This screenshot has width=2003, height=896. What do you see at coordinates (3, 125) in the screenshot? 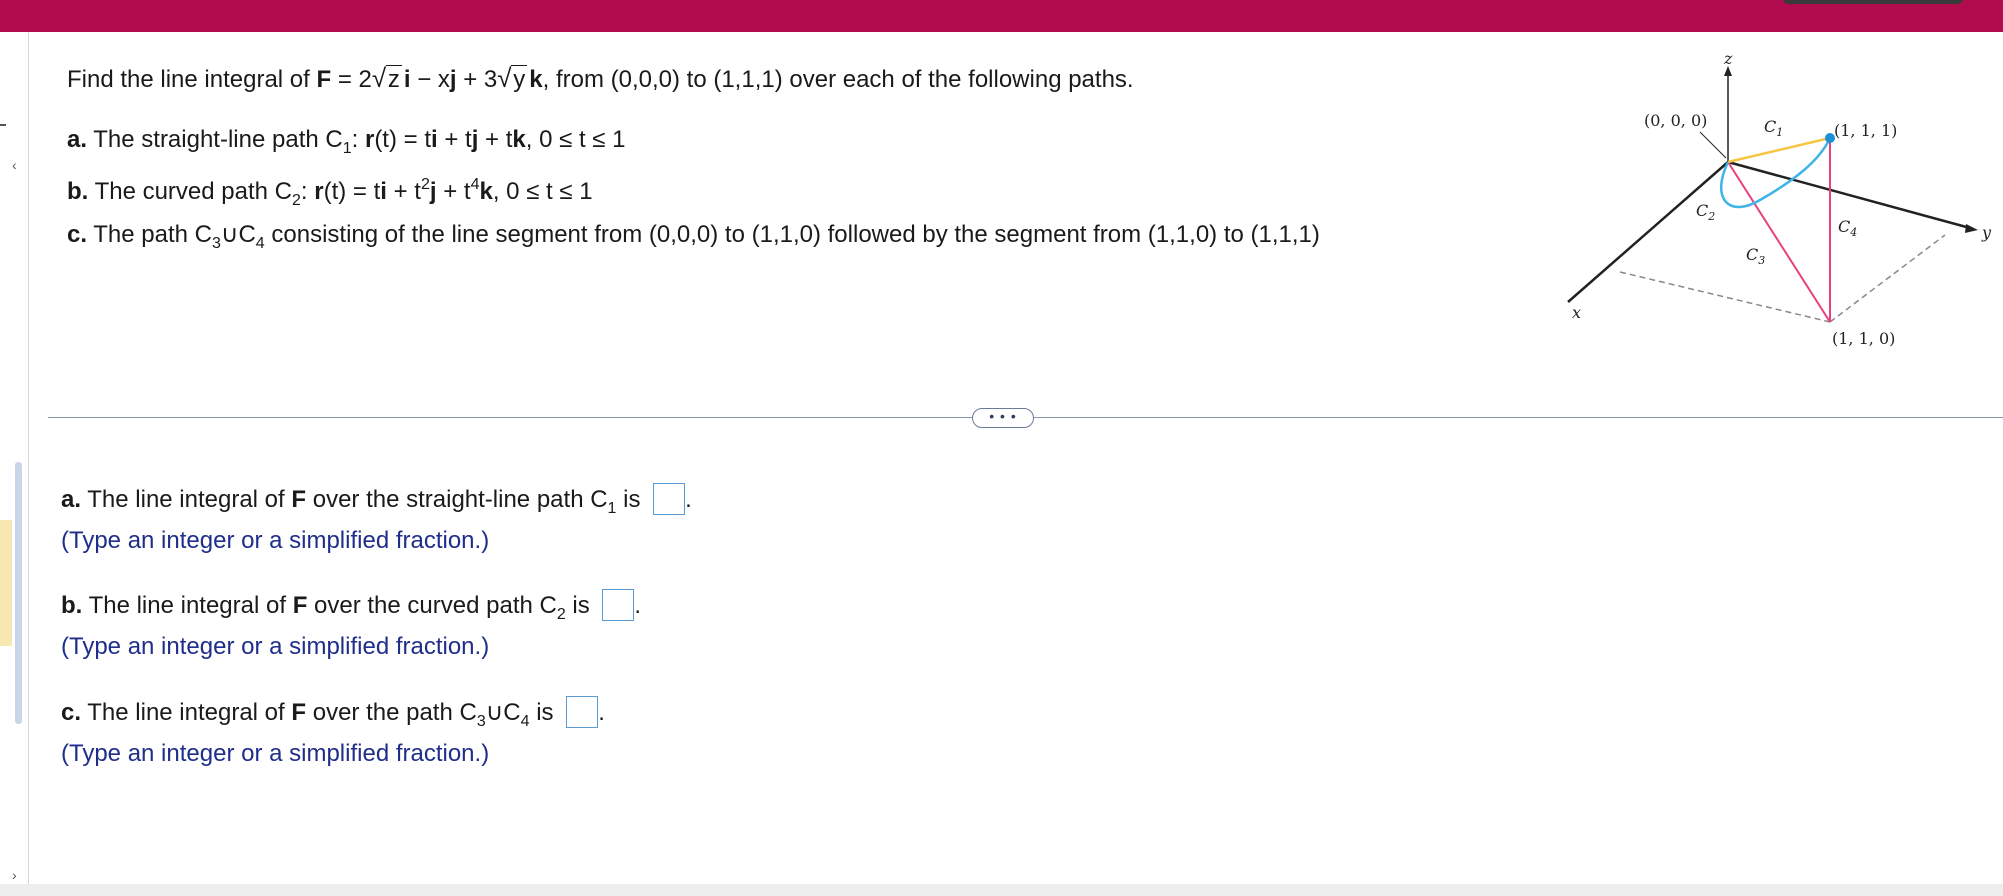
I see `rail-marker` at bounding box center [3, 125].